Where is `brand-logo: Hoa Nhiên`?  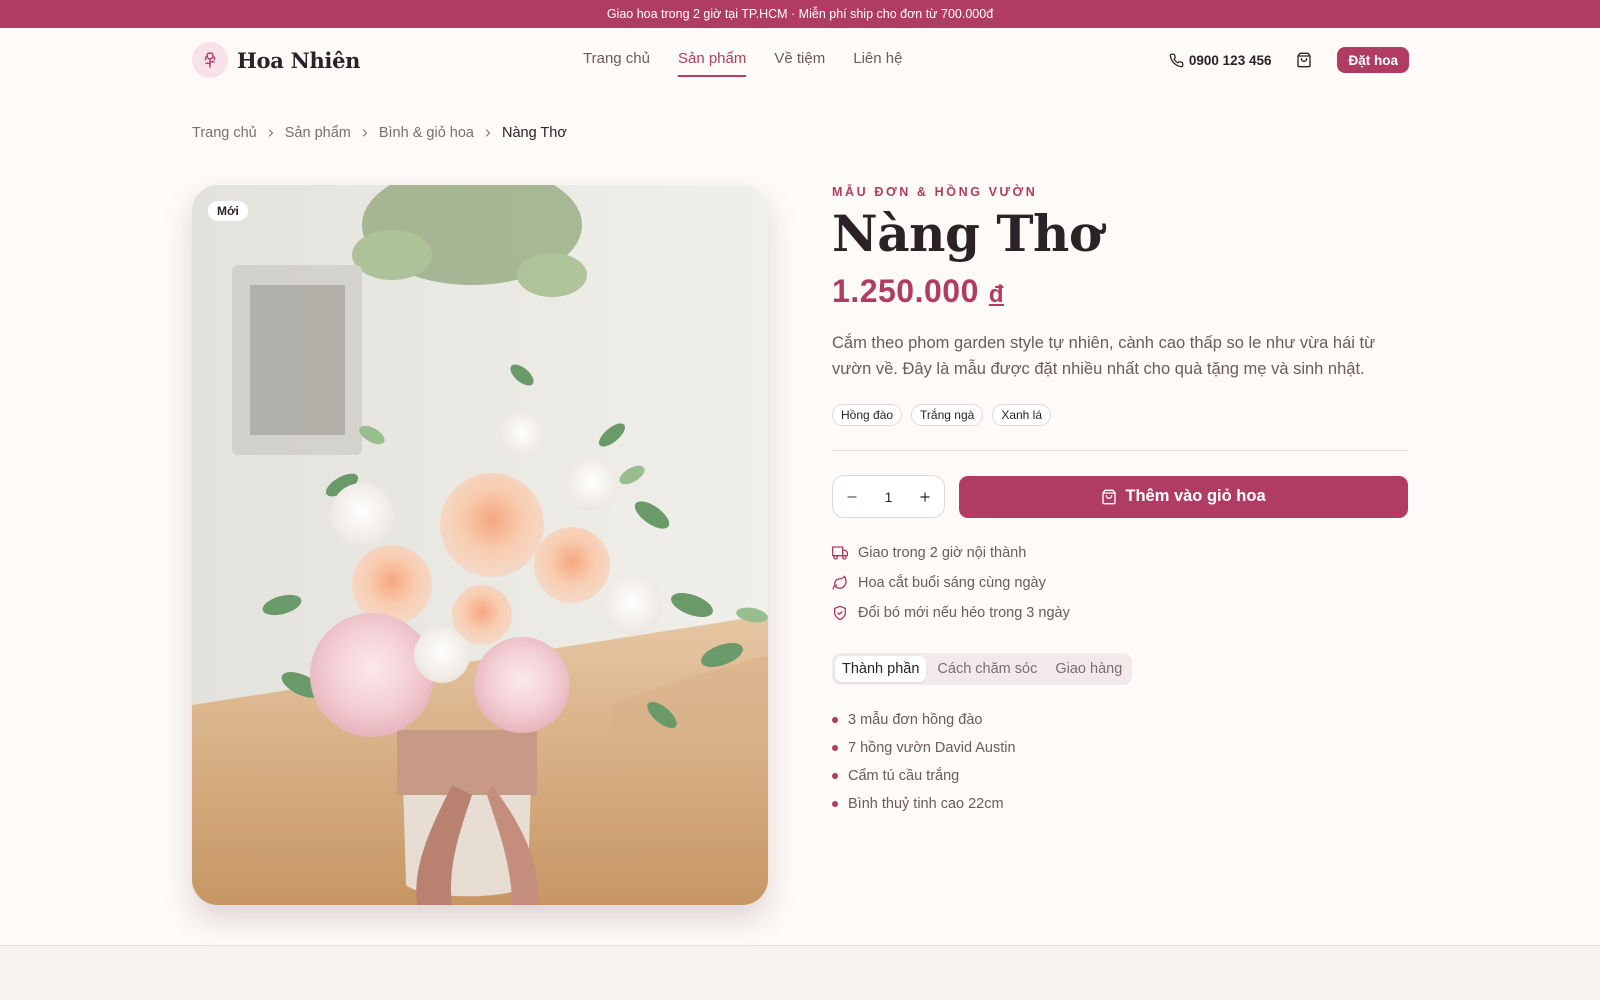 brand-logo: Hoa Nhiên is located at coordinates (276, 60).